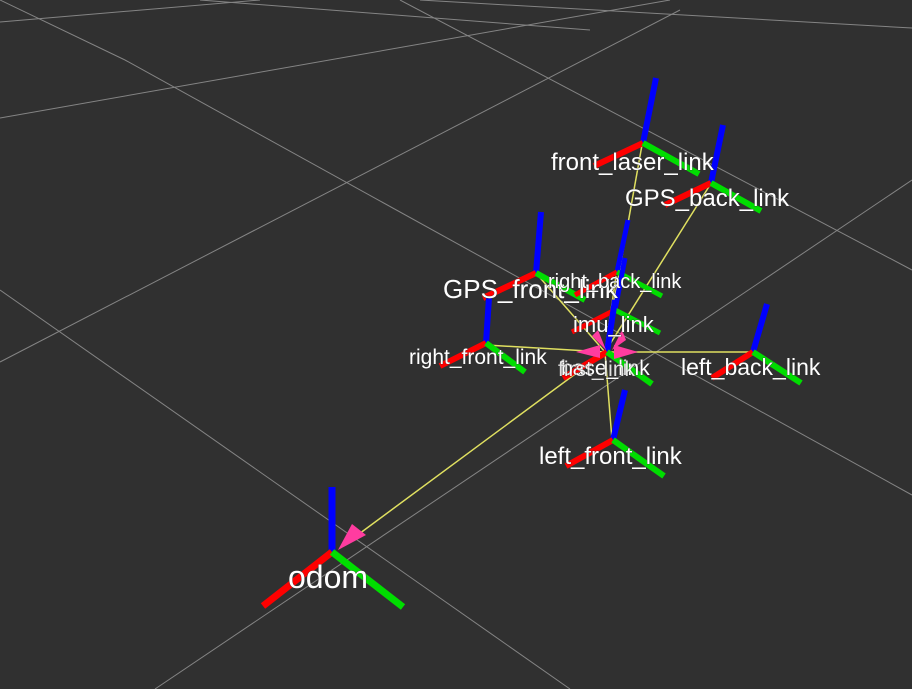  I want to click on label-first_link: first_link, so click(597, 369).